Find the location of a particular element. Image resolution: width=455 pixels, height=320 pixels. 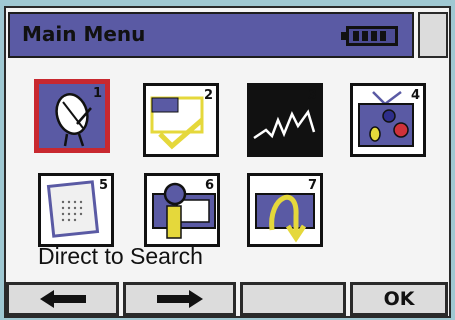

right-arrow-icon is located at coordinates (179, 299).